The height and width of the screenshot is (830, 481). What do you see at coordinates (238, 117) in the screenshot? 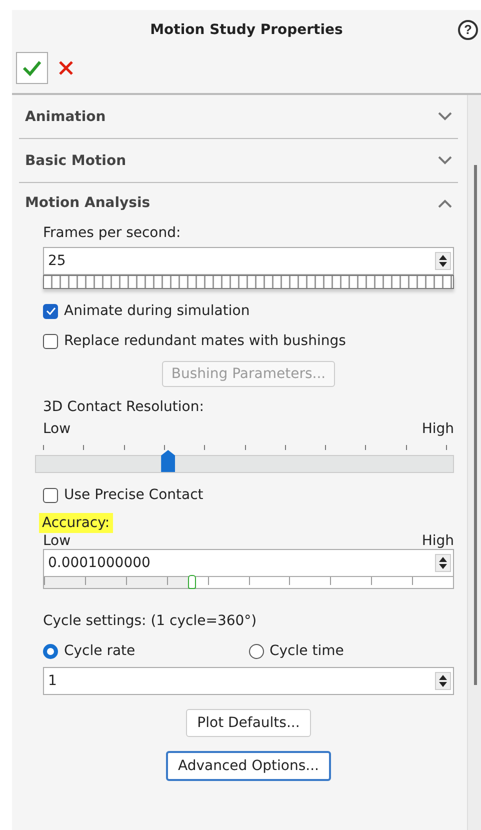
I see `section-header: Animation` at bounding box center [238, 117].